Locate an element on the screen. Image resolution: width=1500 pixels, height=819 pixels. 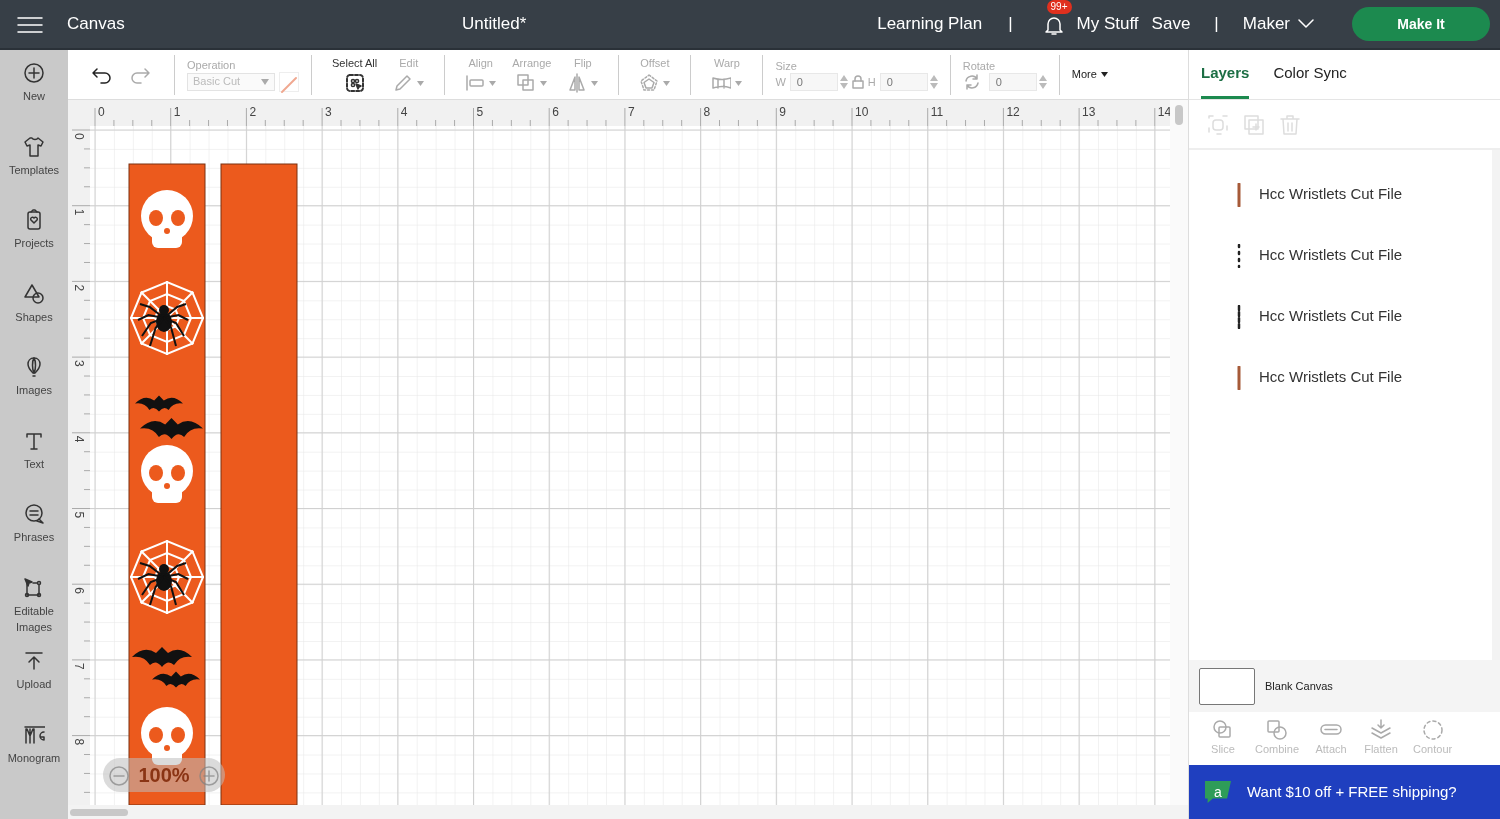
pencil-icon is located at coordinates (403, 83).